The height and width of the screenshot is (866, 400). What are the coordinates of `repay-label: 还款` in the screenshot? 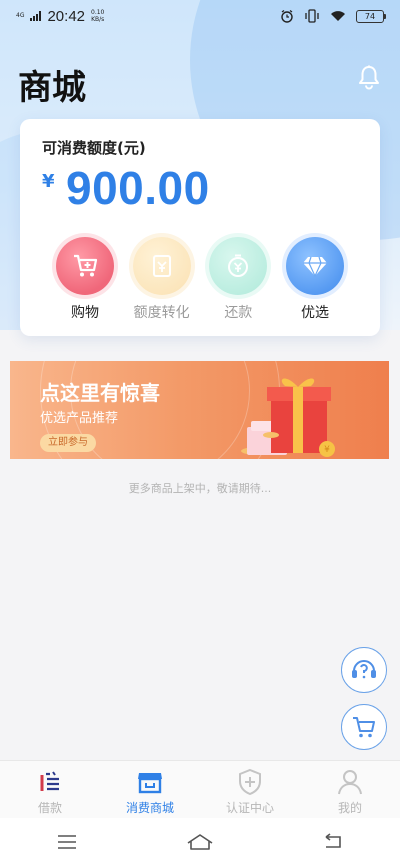 It's located at (238, 313).